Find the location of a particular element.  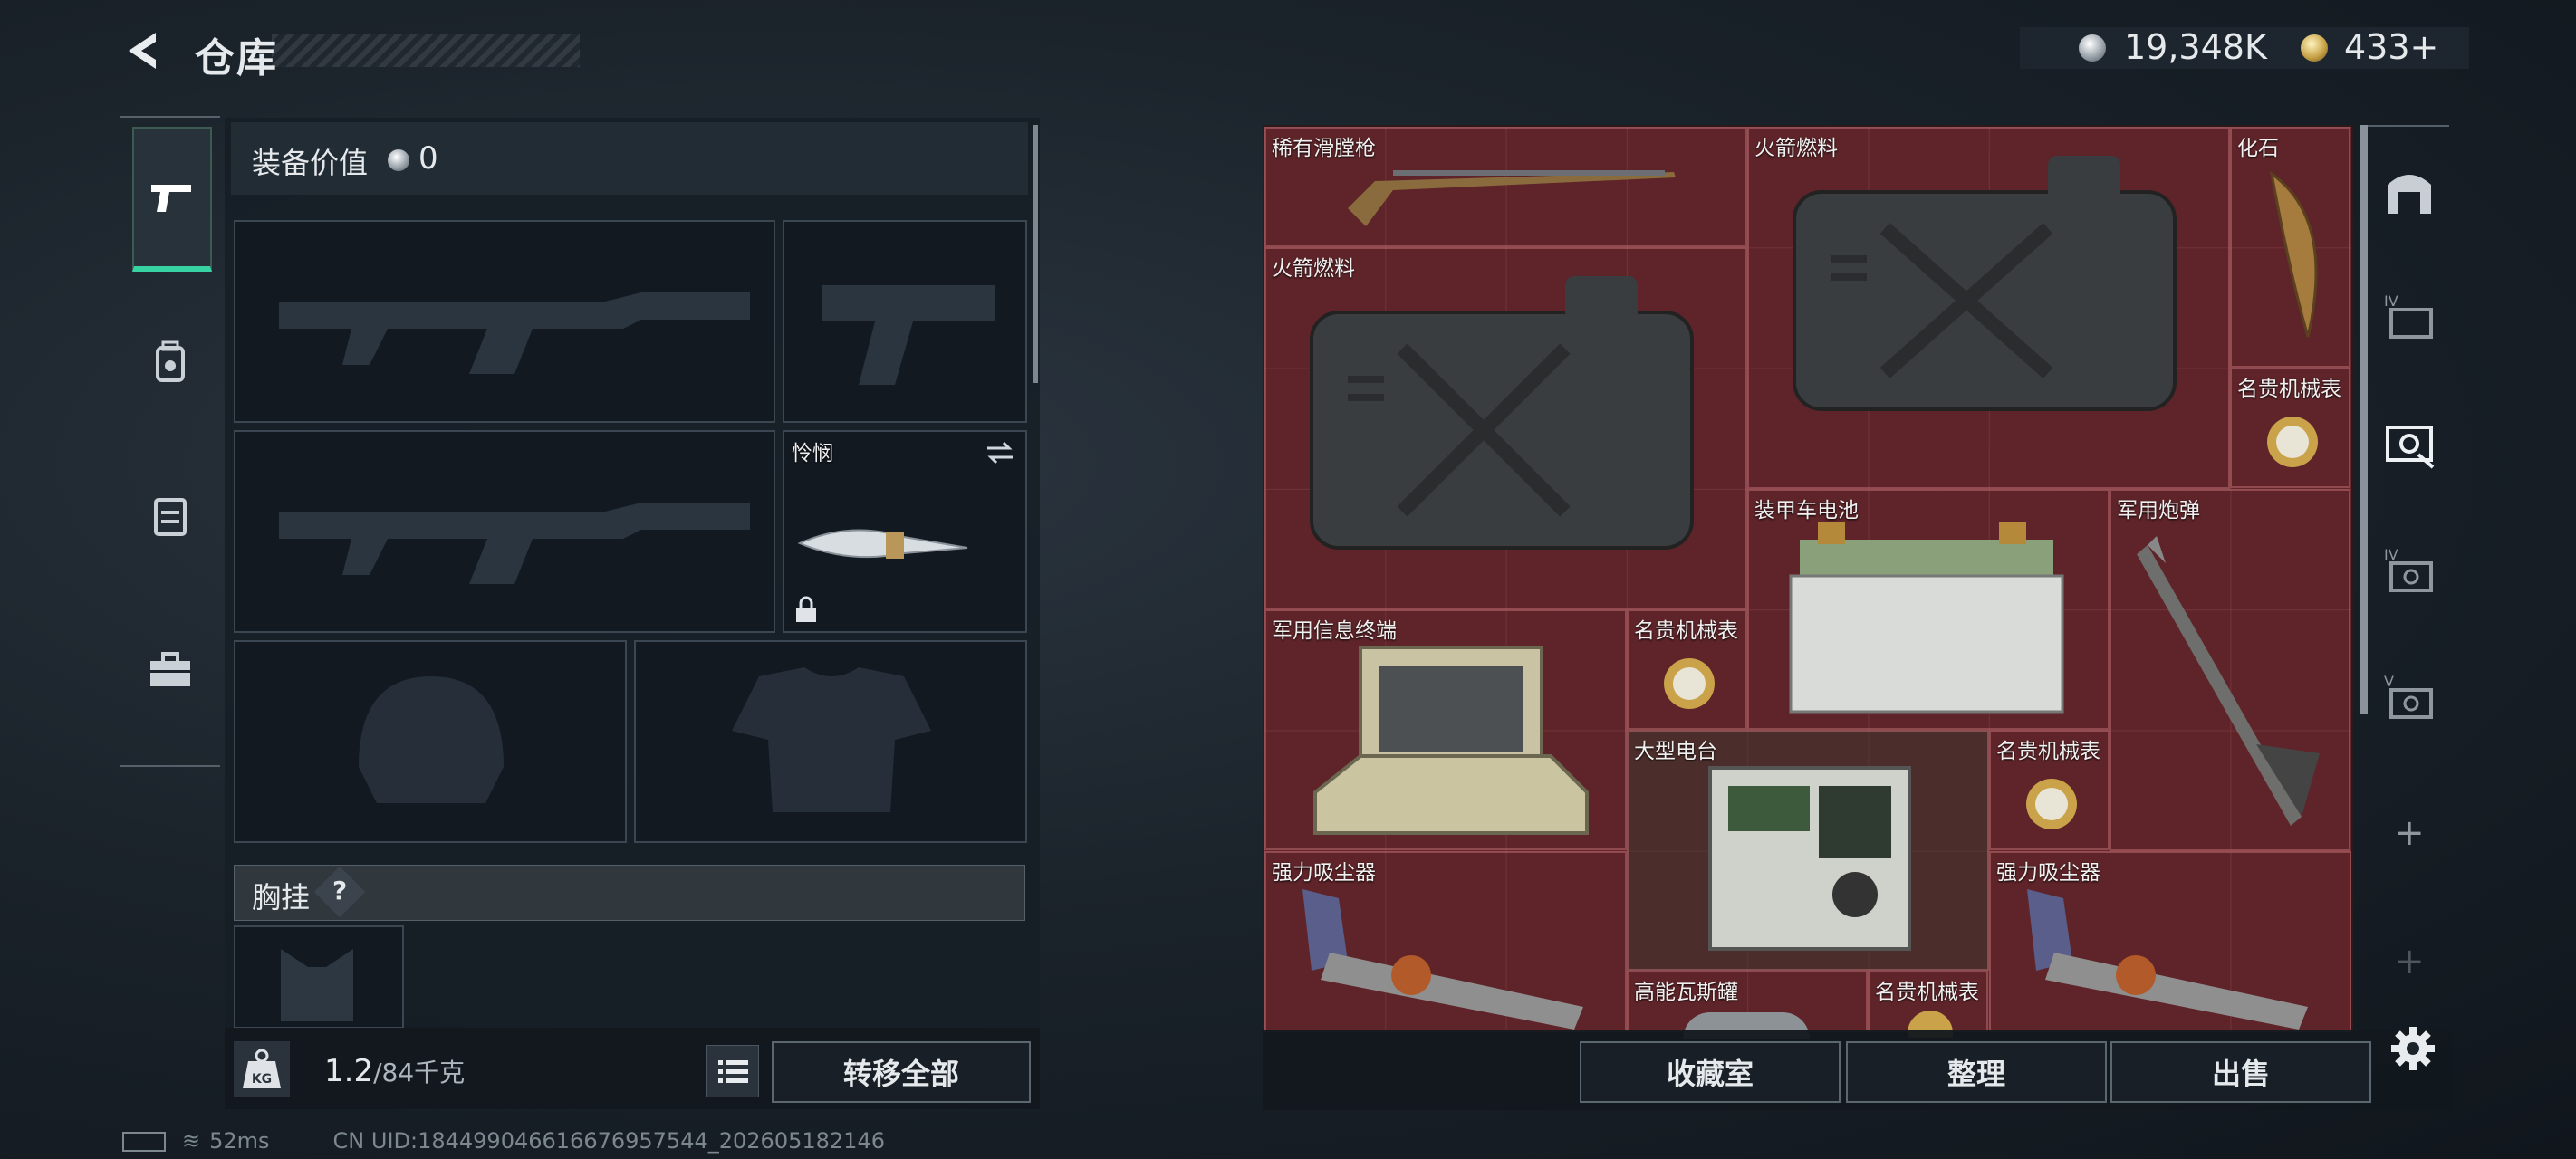

storage-item: 高能瓦斯罐 is located at coordinates (1747, 1005).